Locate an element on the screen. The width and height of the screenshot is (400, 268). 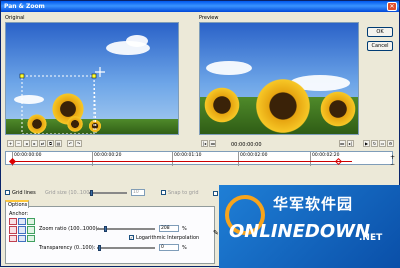
undo-icon: ↶ is located at coordinates (70, 143).